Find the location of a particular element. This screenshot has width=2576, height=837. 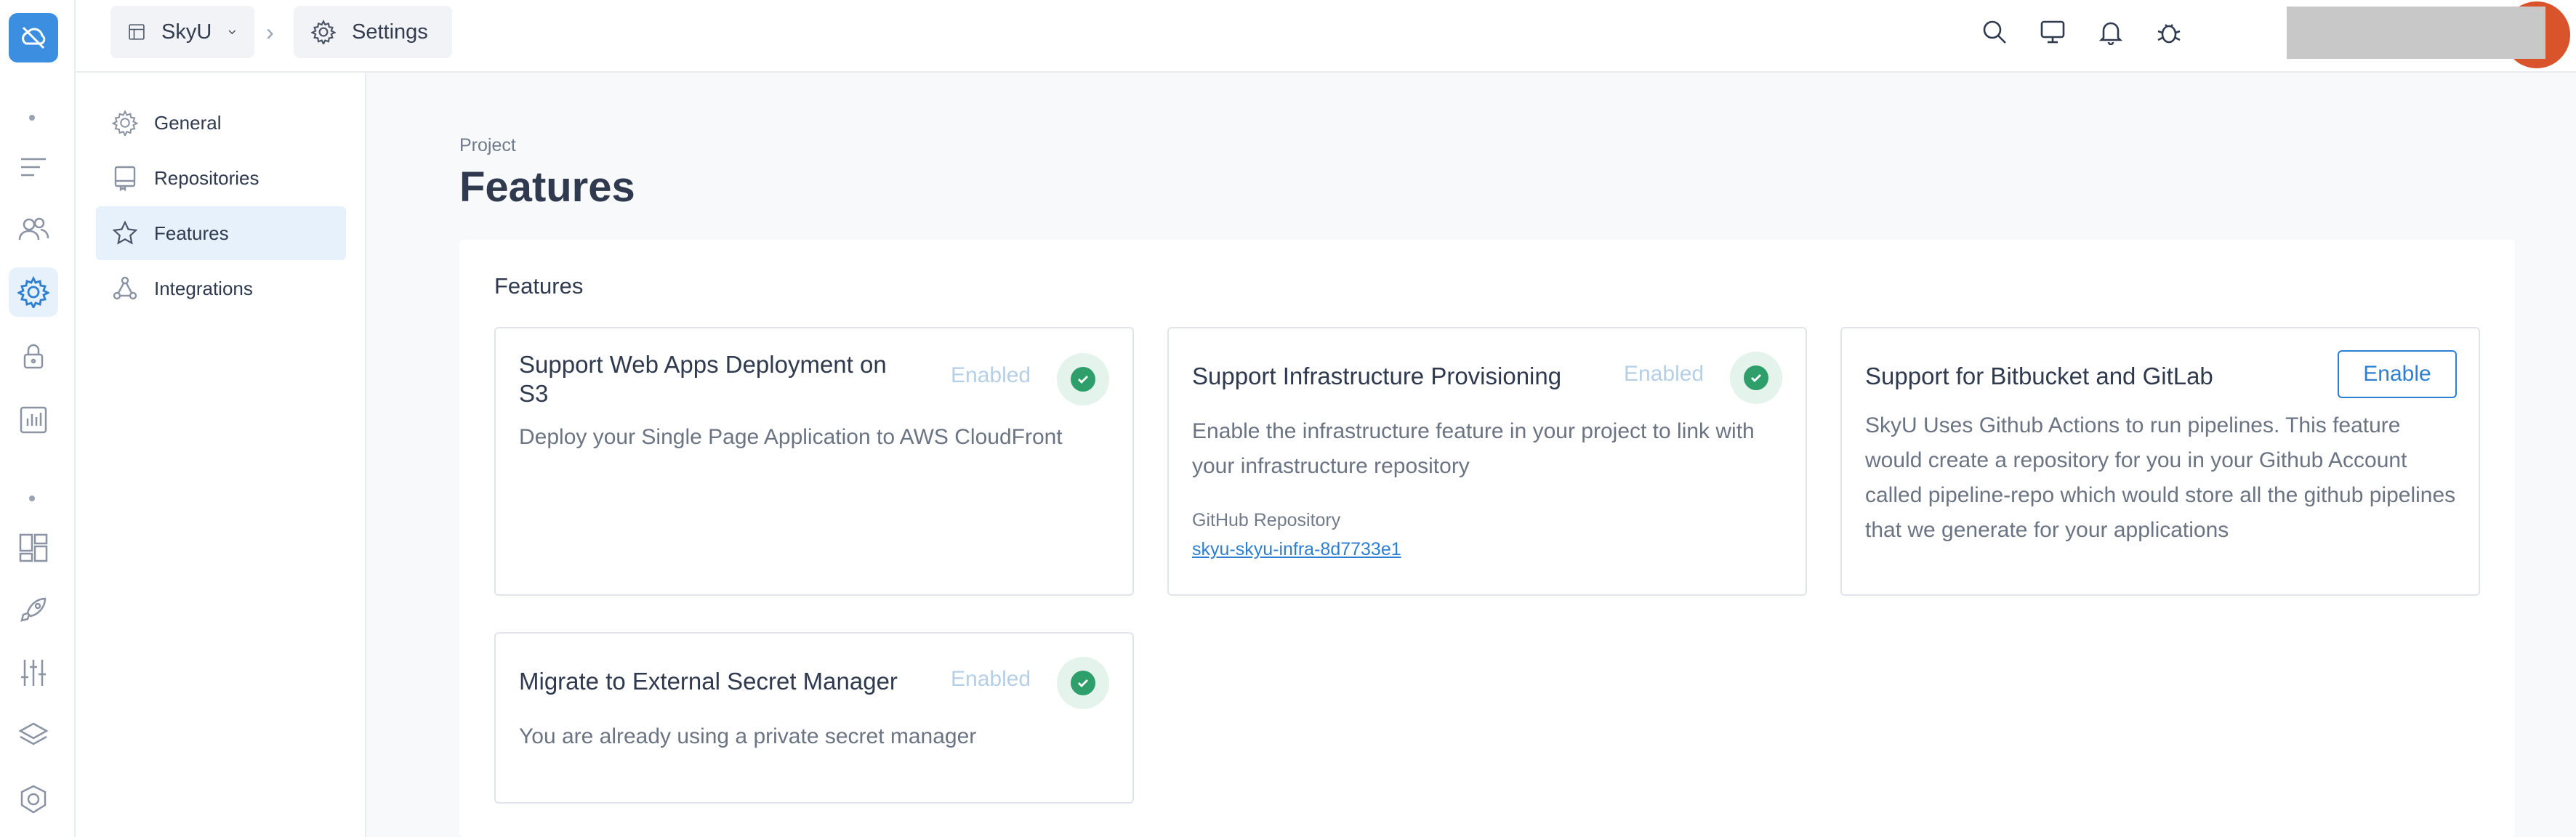

sidebar-item-label: General is located at coordinates (188, 123).